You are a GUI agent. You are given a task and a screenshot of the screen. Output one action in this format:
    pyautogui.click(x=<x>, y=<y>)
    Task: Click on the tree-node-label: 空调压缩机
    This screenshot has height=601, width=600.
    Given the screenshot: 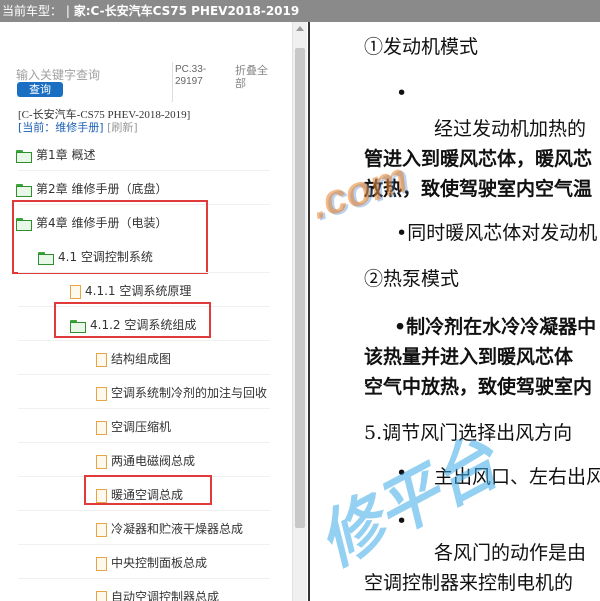 What is the action you would take?
    pyautogui.click(x=141, y=427)
    